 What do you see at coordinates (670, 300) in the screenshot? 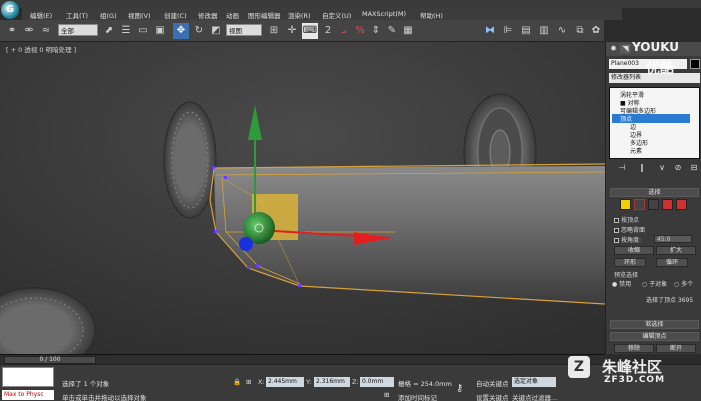
I see `selection-info-text: 选择了顶点 3695` at bounding box center [670, 300].